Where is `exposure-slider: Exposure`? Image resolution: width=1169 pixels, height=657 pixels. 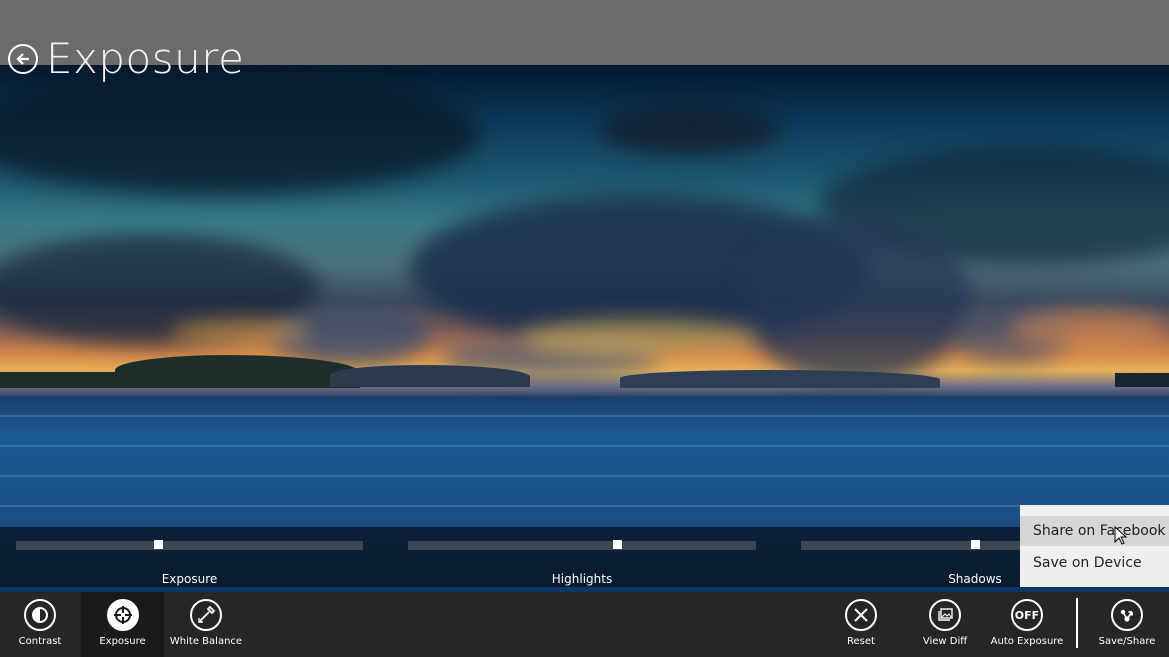 exposure-slider: Exposure is located at coordinates (189, 563).